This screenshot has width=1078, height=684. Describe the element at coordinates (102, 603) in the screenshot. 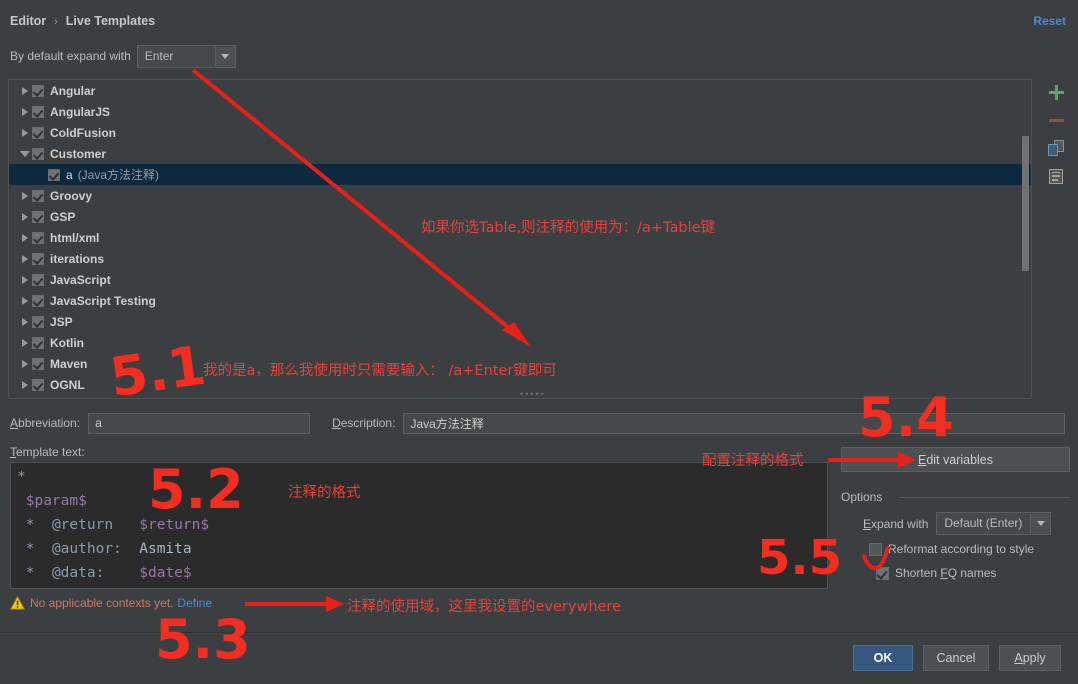

I see `warning-text: No applicable contexts yet.` at that location.